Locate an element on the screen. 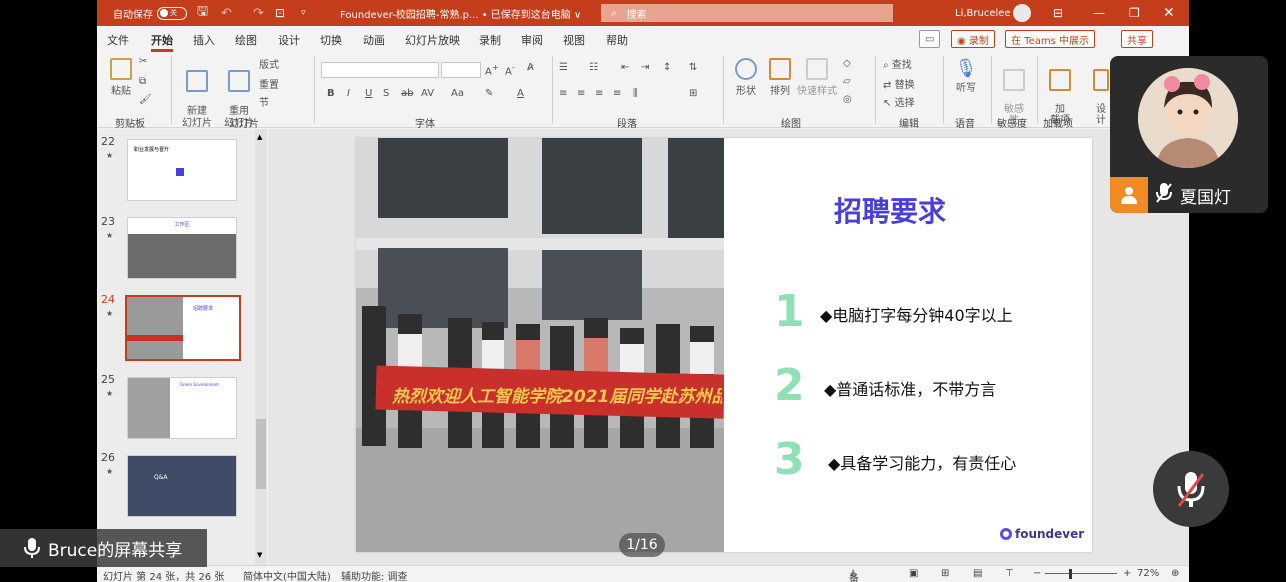  reading-view-icon: ▤ is located at coordinates (977, 573).